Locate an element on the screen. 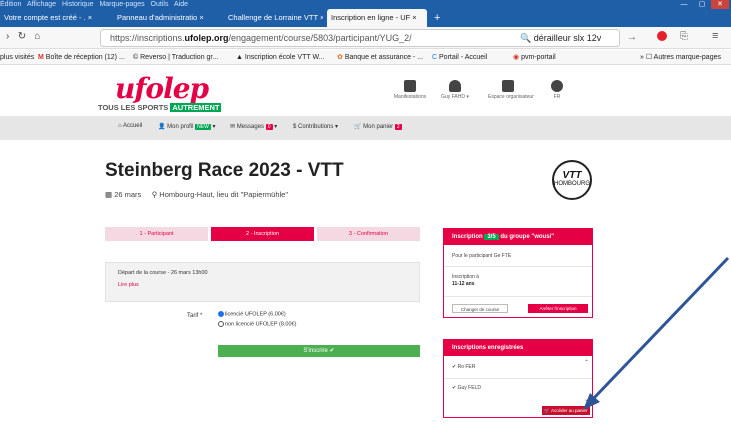 Image resolution: width=731 pixels, height=432 pixels. annotation-arrow is located at coordinates (656, 333).